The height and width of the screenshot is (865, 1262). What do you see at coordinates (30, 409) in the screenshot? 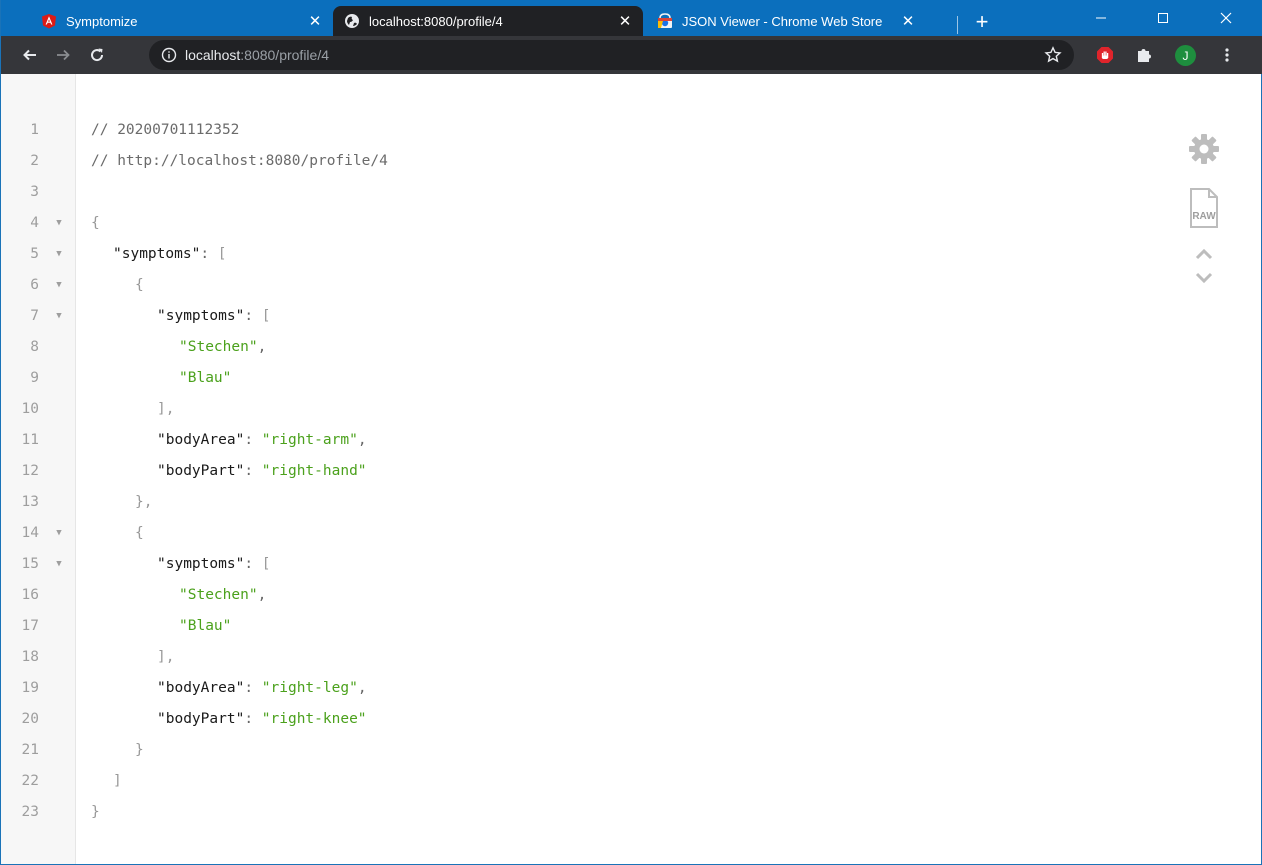
I see `line-number: 10` at bounding box center [30, 409].